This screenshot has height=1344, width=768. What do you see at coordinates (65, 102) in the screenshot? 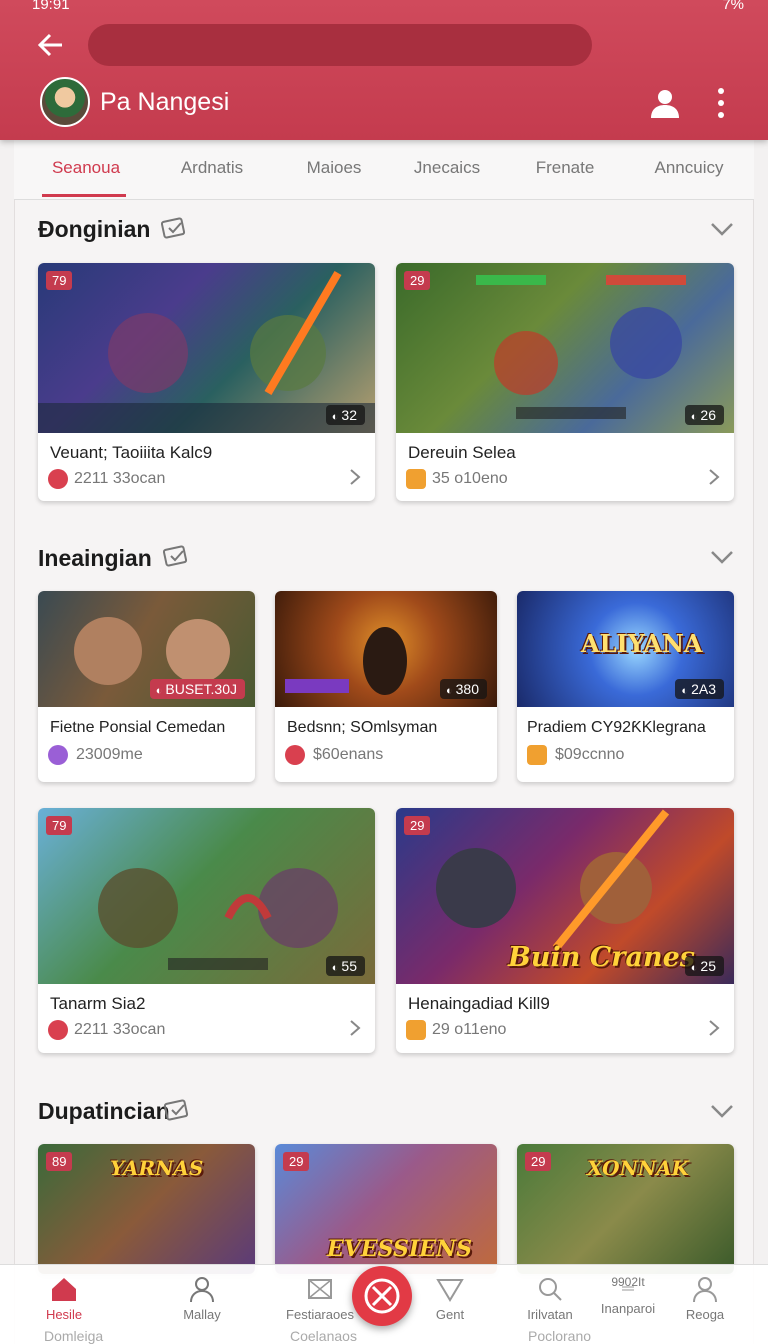
I see `avatar` at bounding box center [65, 102].